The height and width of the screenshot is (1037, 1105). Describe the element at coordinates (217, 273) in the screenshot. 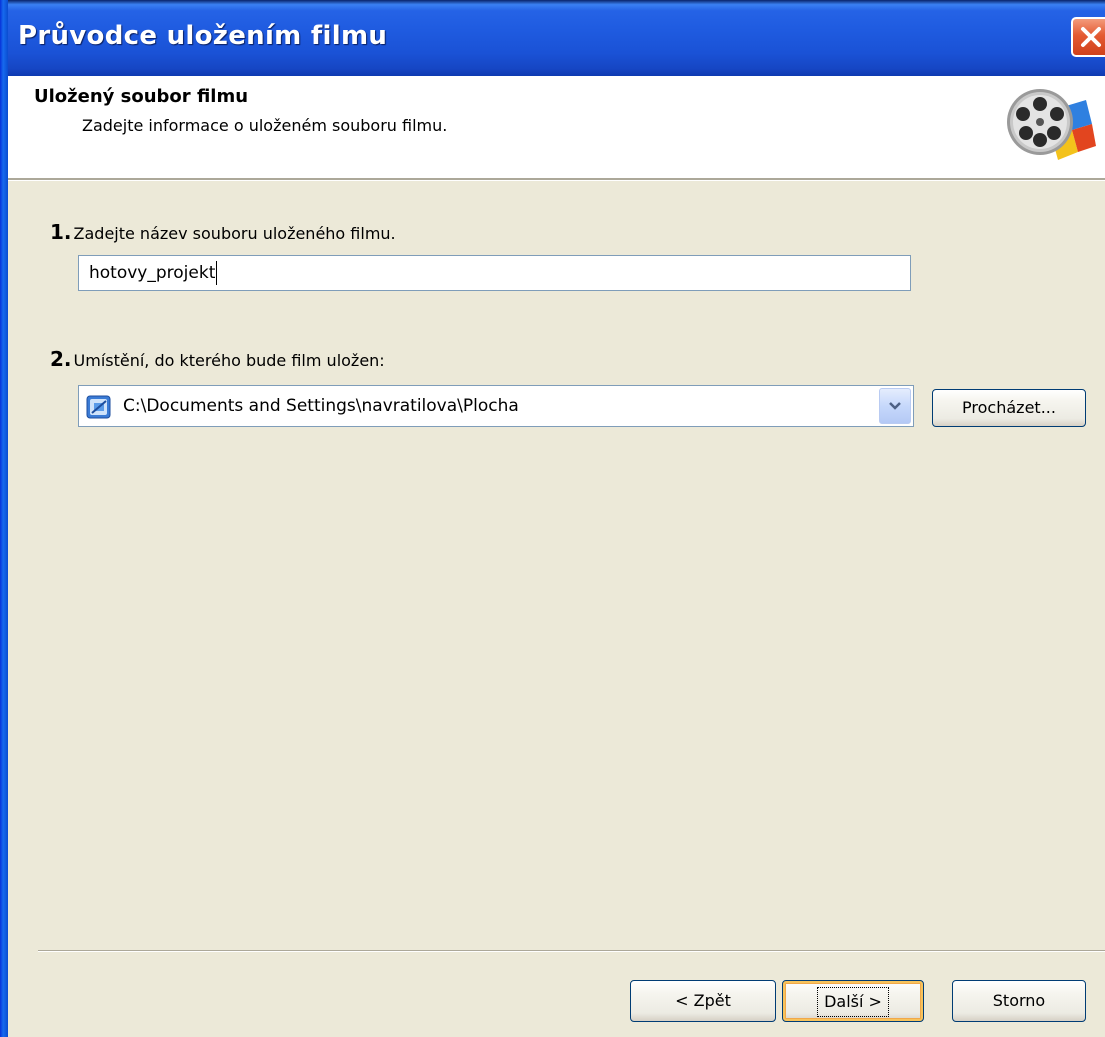

I see `text-caret` at that location.